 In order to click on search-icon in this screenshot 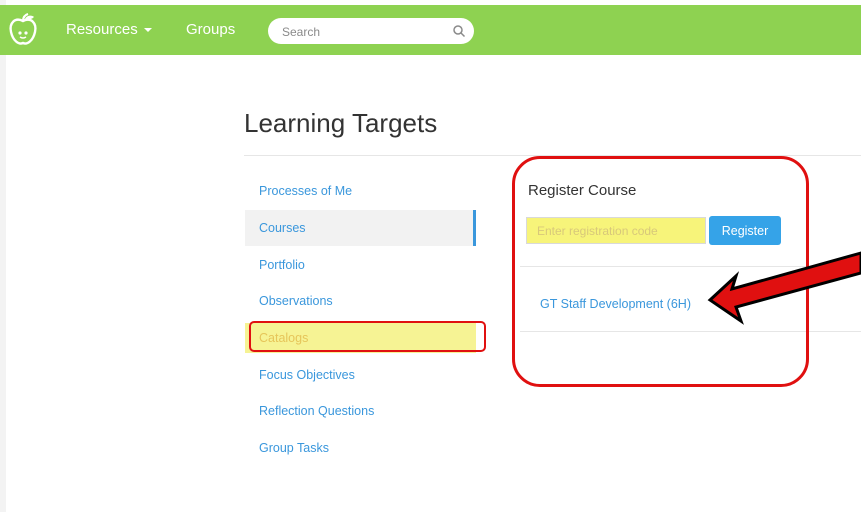, I will do `click(459, 31)`.